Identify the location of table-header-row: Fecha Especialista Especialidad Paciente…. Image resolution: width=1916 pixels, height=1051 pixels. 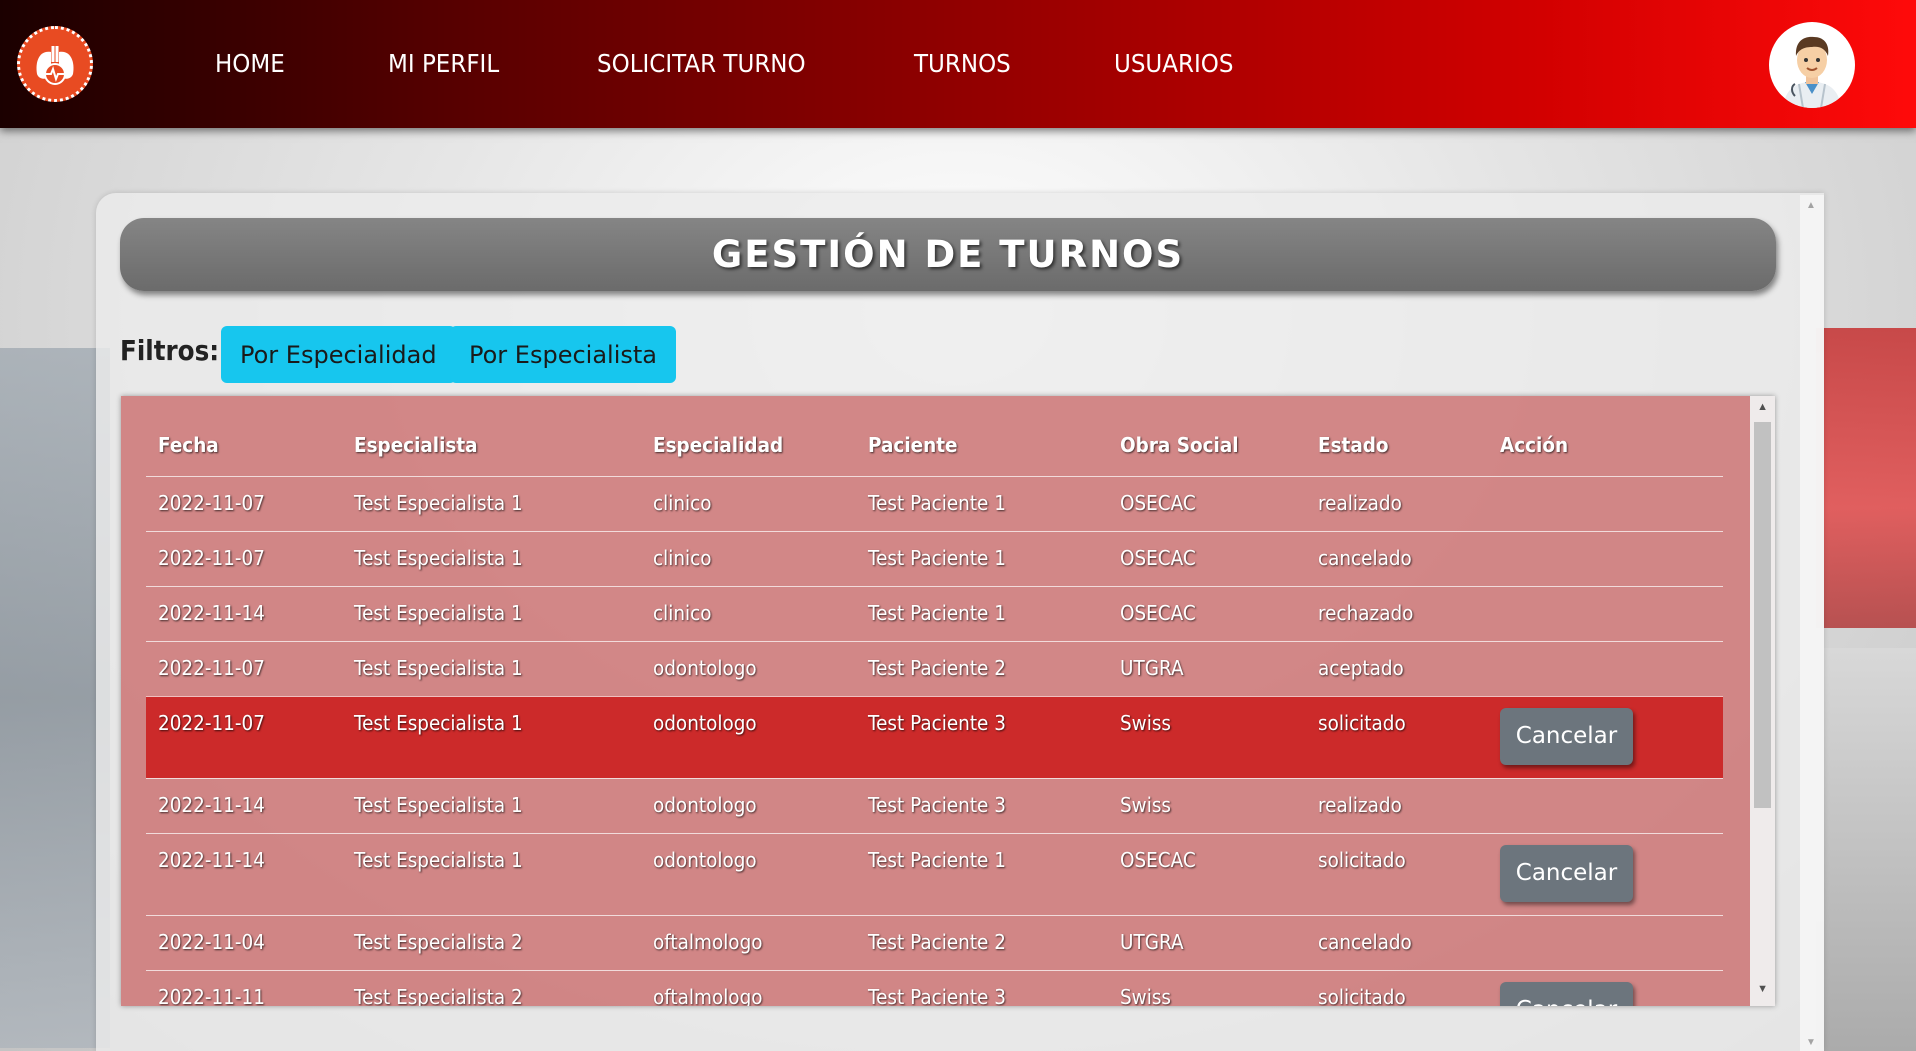
(934, 436).